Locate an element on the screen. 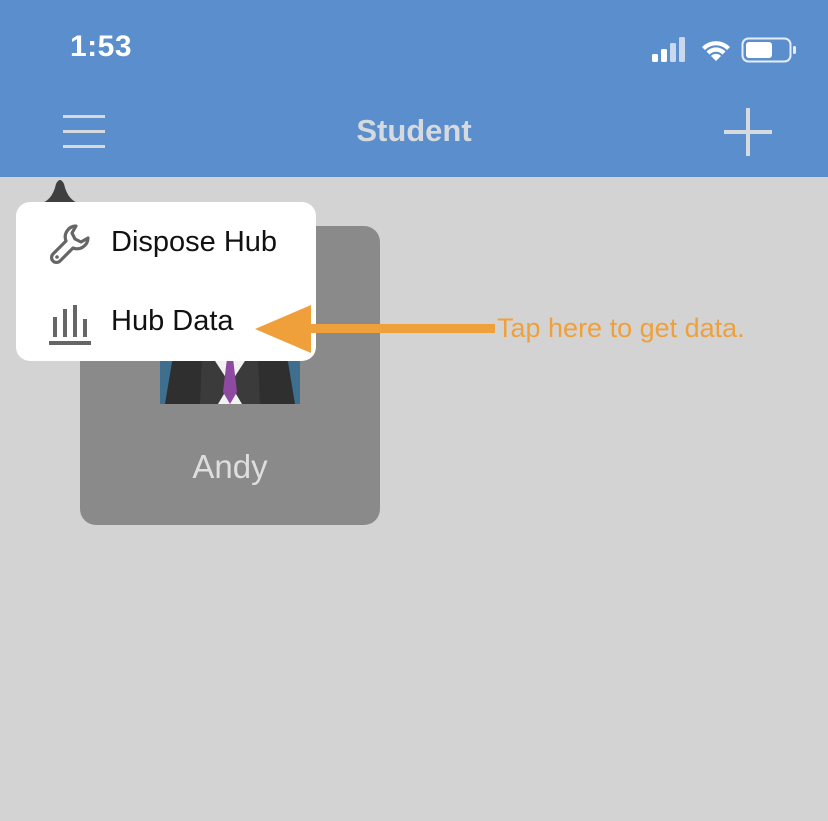  add-button is located at coordinates (748, 132).